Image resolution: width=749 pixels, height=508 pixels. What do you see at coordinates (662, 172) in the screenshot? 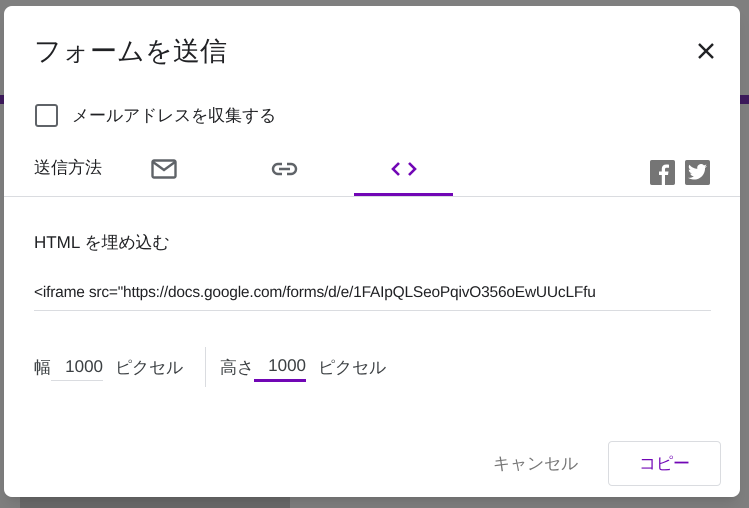
I see `facebook-icon` at bounding box center [662, 172].